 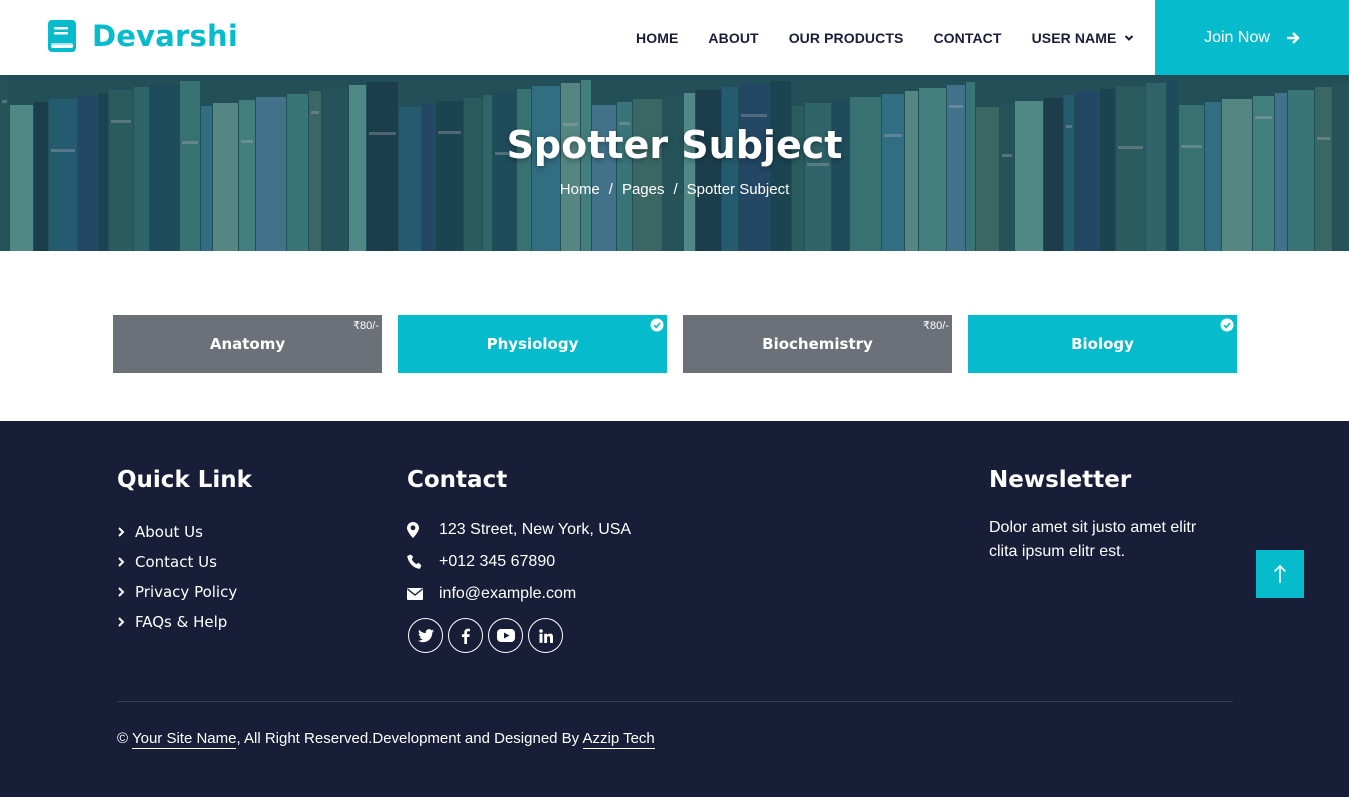 I want to click on quick-link-contact-us: Contact Us, so click(x=177, y=562).